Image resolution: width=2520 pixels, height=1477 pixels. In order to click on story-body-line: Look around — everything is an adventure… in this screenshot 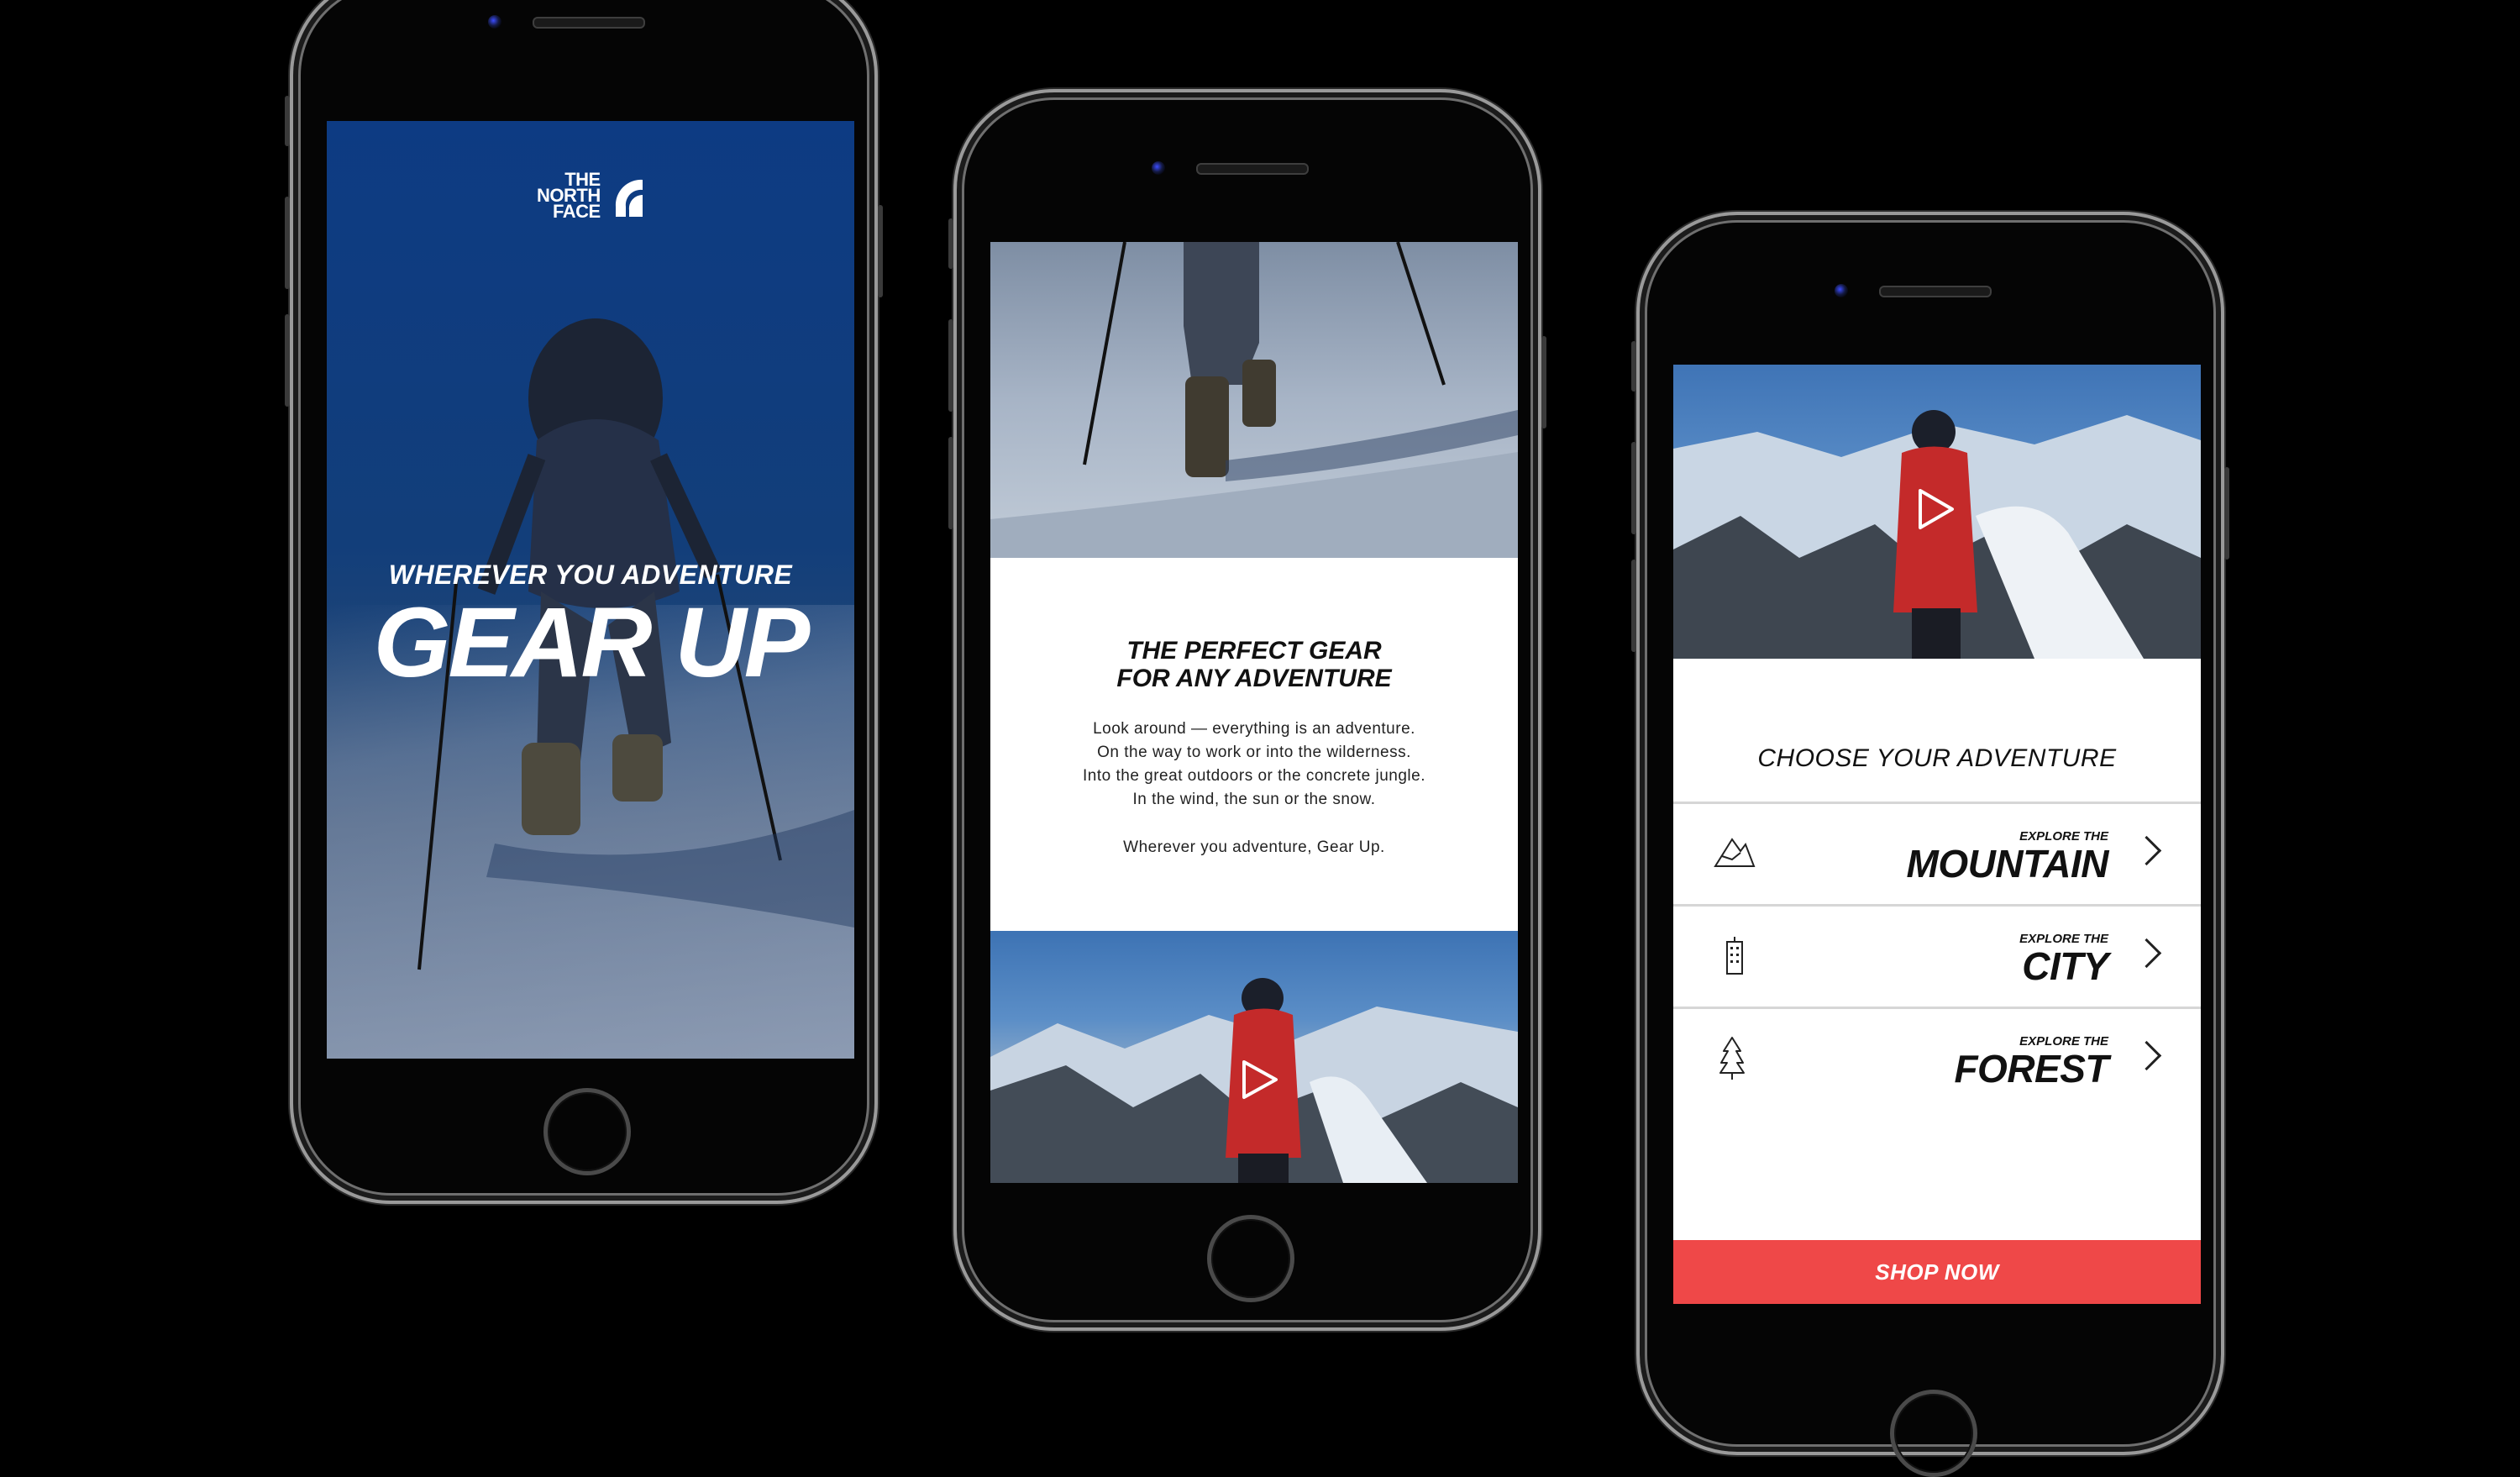, I will do `click(1254, 729)`.